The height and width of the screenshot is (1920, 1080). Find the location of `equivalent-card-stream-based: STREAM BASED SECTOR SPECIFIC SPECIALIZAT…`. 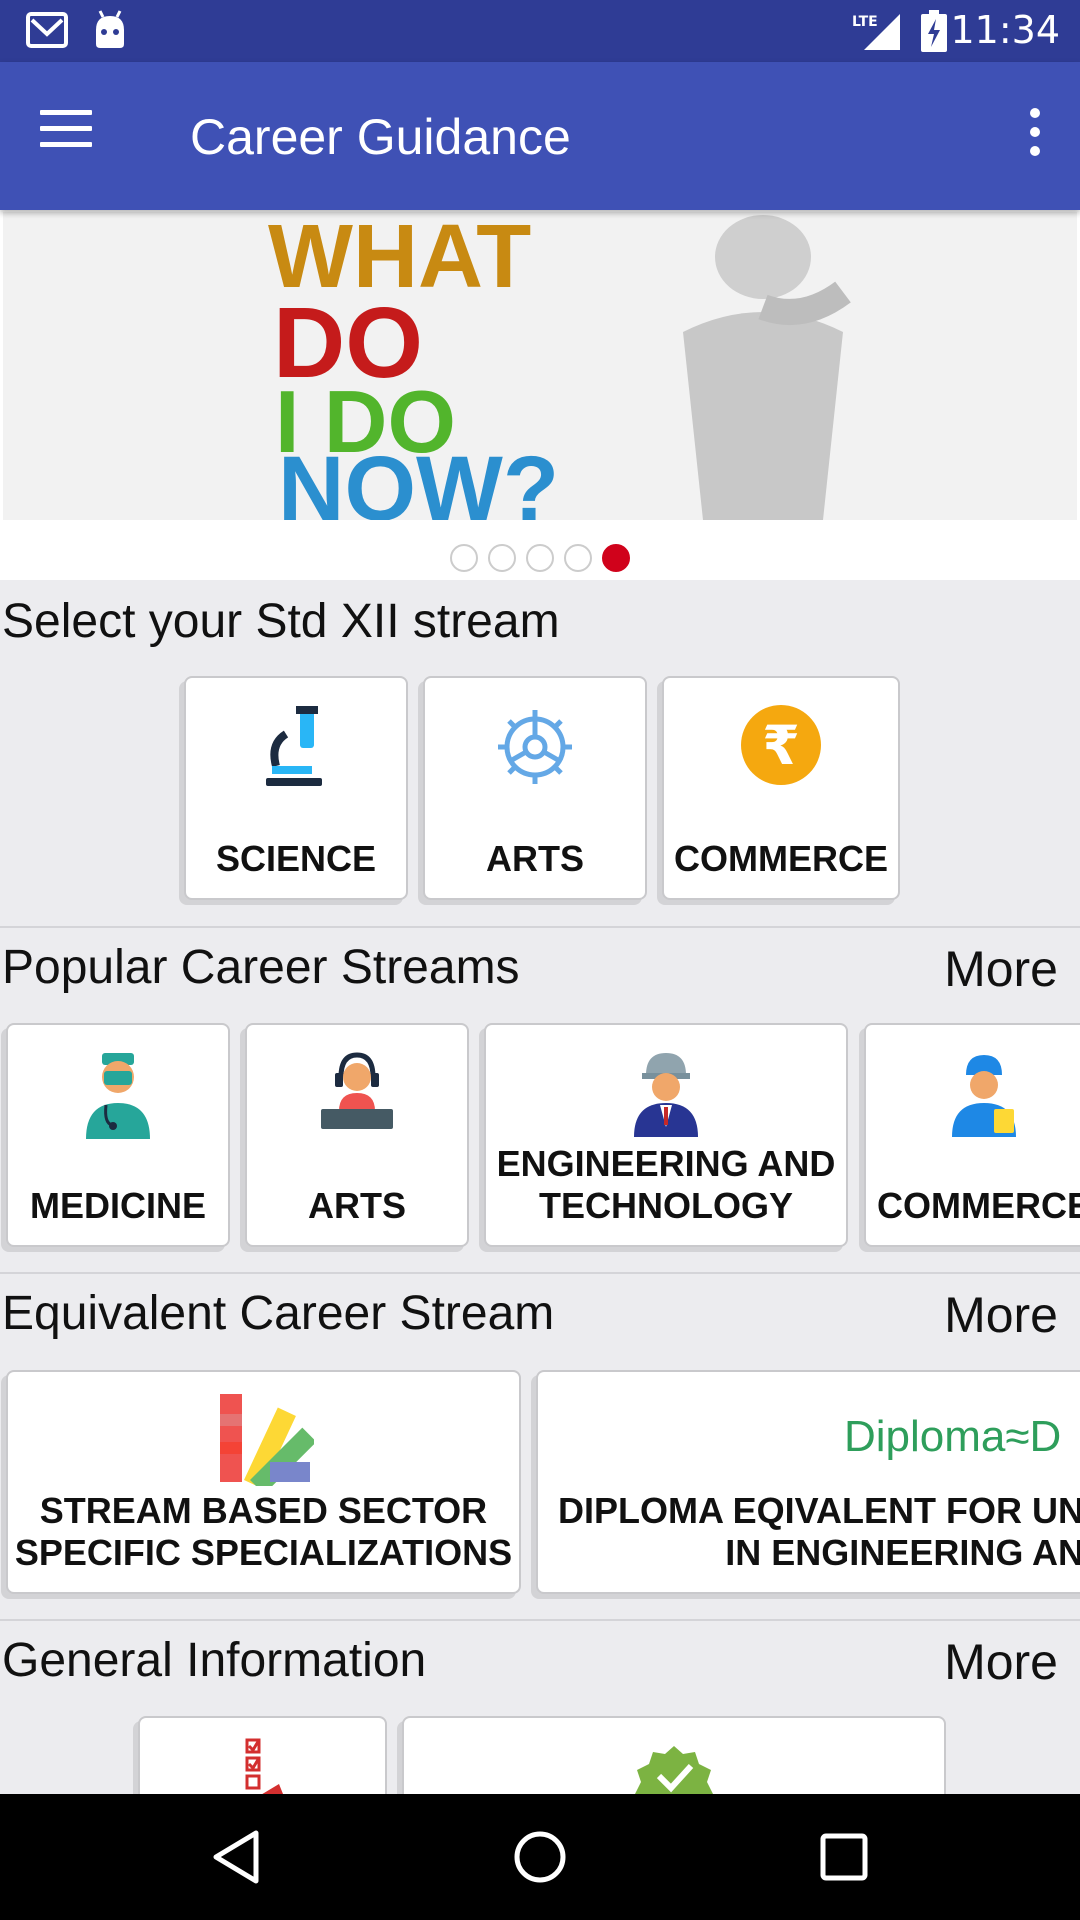

equivalent-card-stream-based: STREAM BASED SECTOR SPECIFIC SPECIALIZAT… is located at coordinates (263, 1482).